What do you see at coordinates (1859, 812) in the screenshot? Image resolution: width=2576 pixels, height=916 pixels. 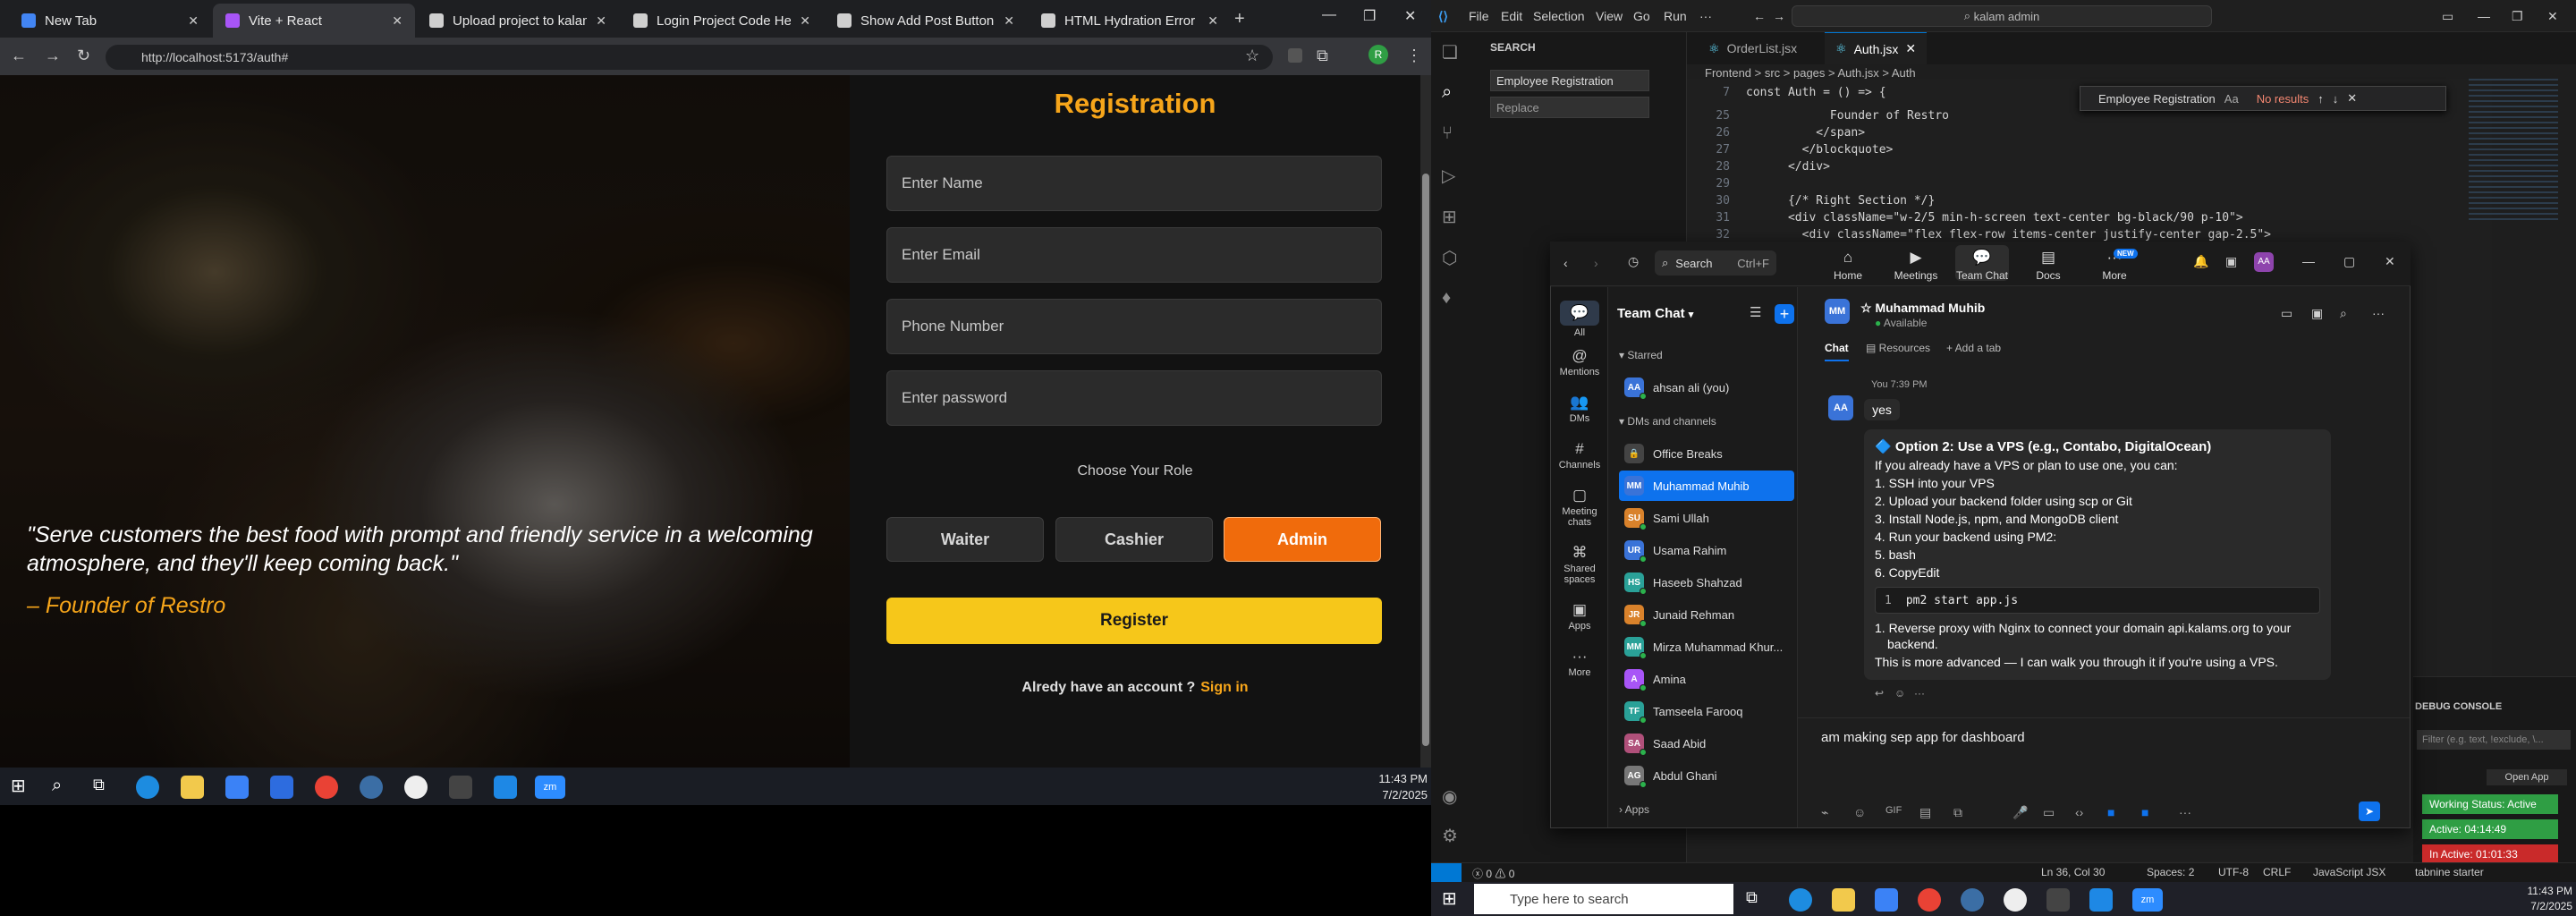 I see `emoji-icon: ☺` at bounding box center [1859, 812].